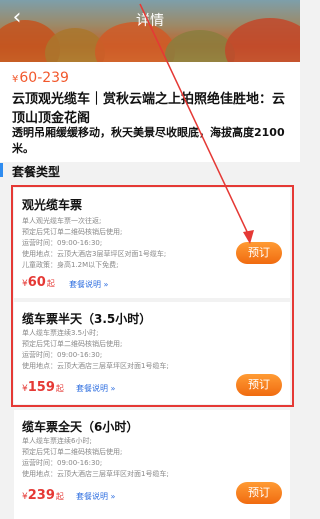 The image size is (320, 519). Describe the element at coordinates (149, 109) in the screenshot. I see `product-headline: 云顶观光缆车｜赏秋云端之上拍照绝佳胜地：云顶山顶金花阁` at that location.